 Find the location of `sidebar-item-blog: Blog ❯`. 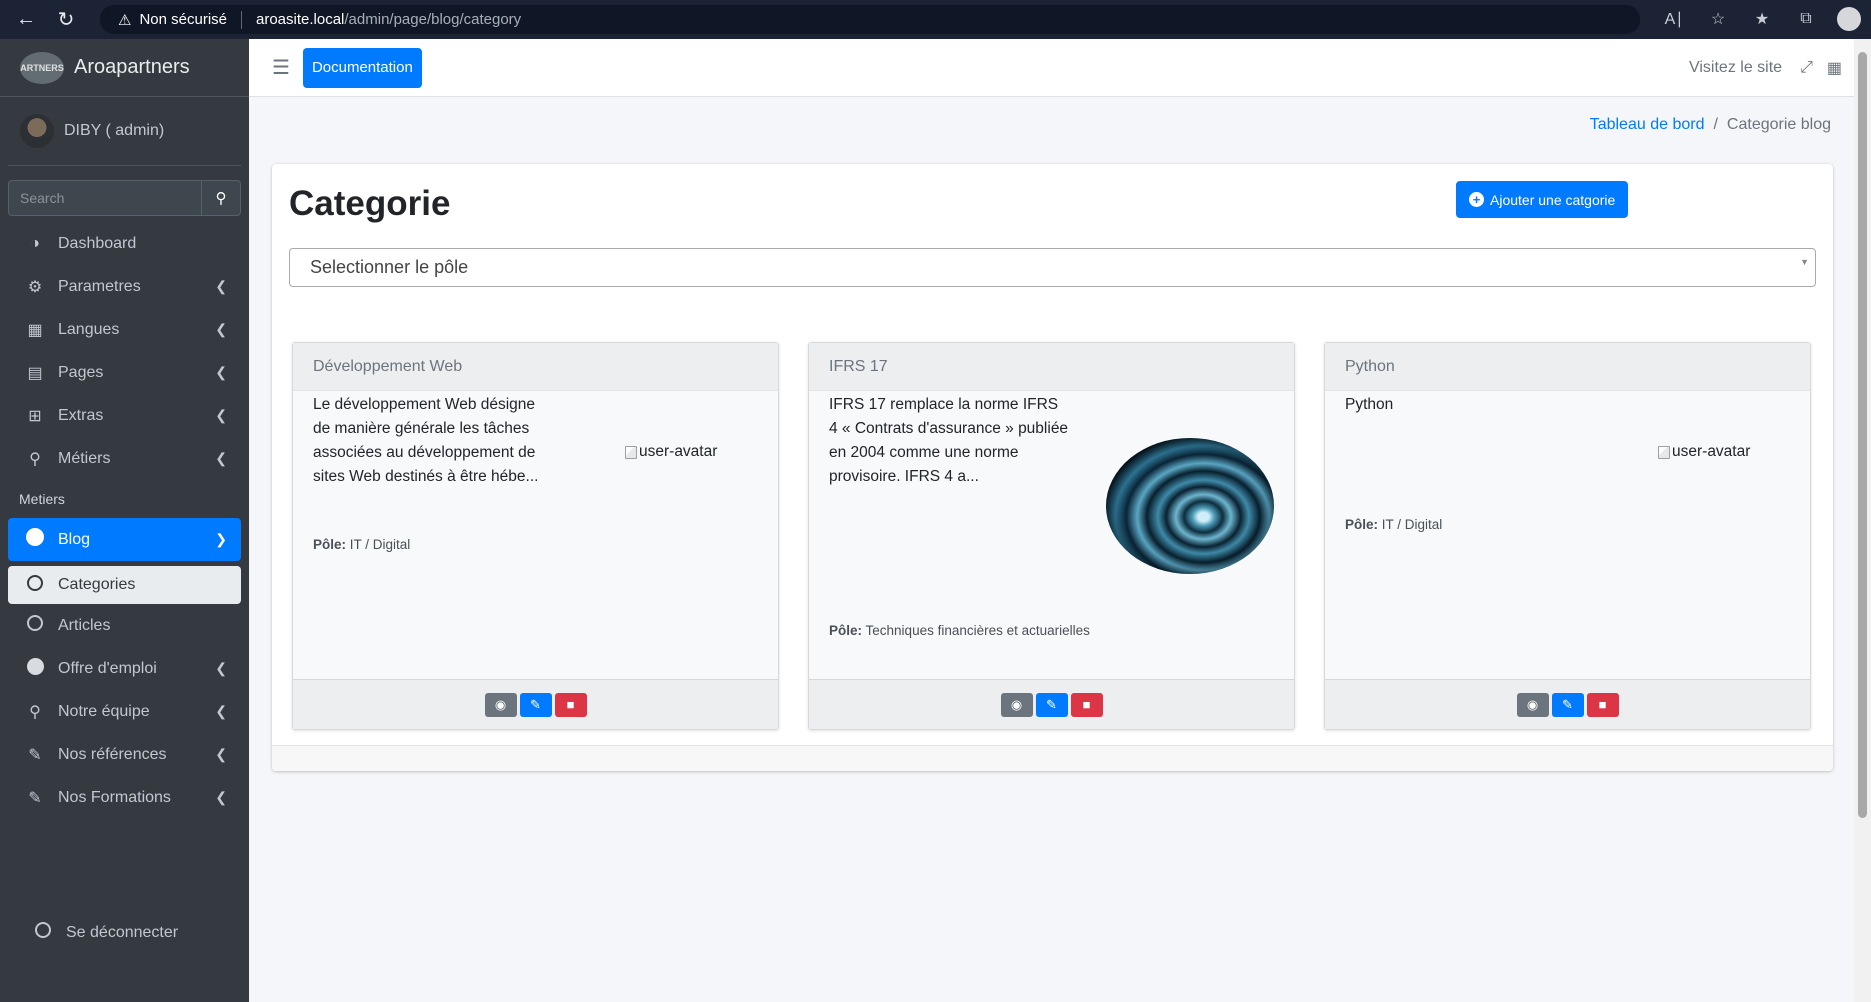

sidebar-item-blog: Blog ❯ is located at coordinates (124, 539).